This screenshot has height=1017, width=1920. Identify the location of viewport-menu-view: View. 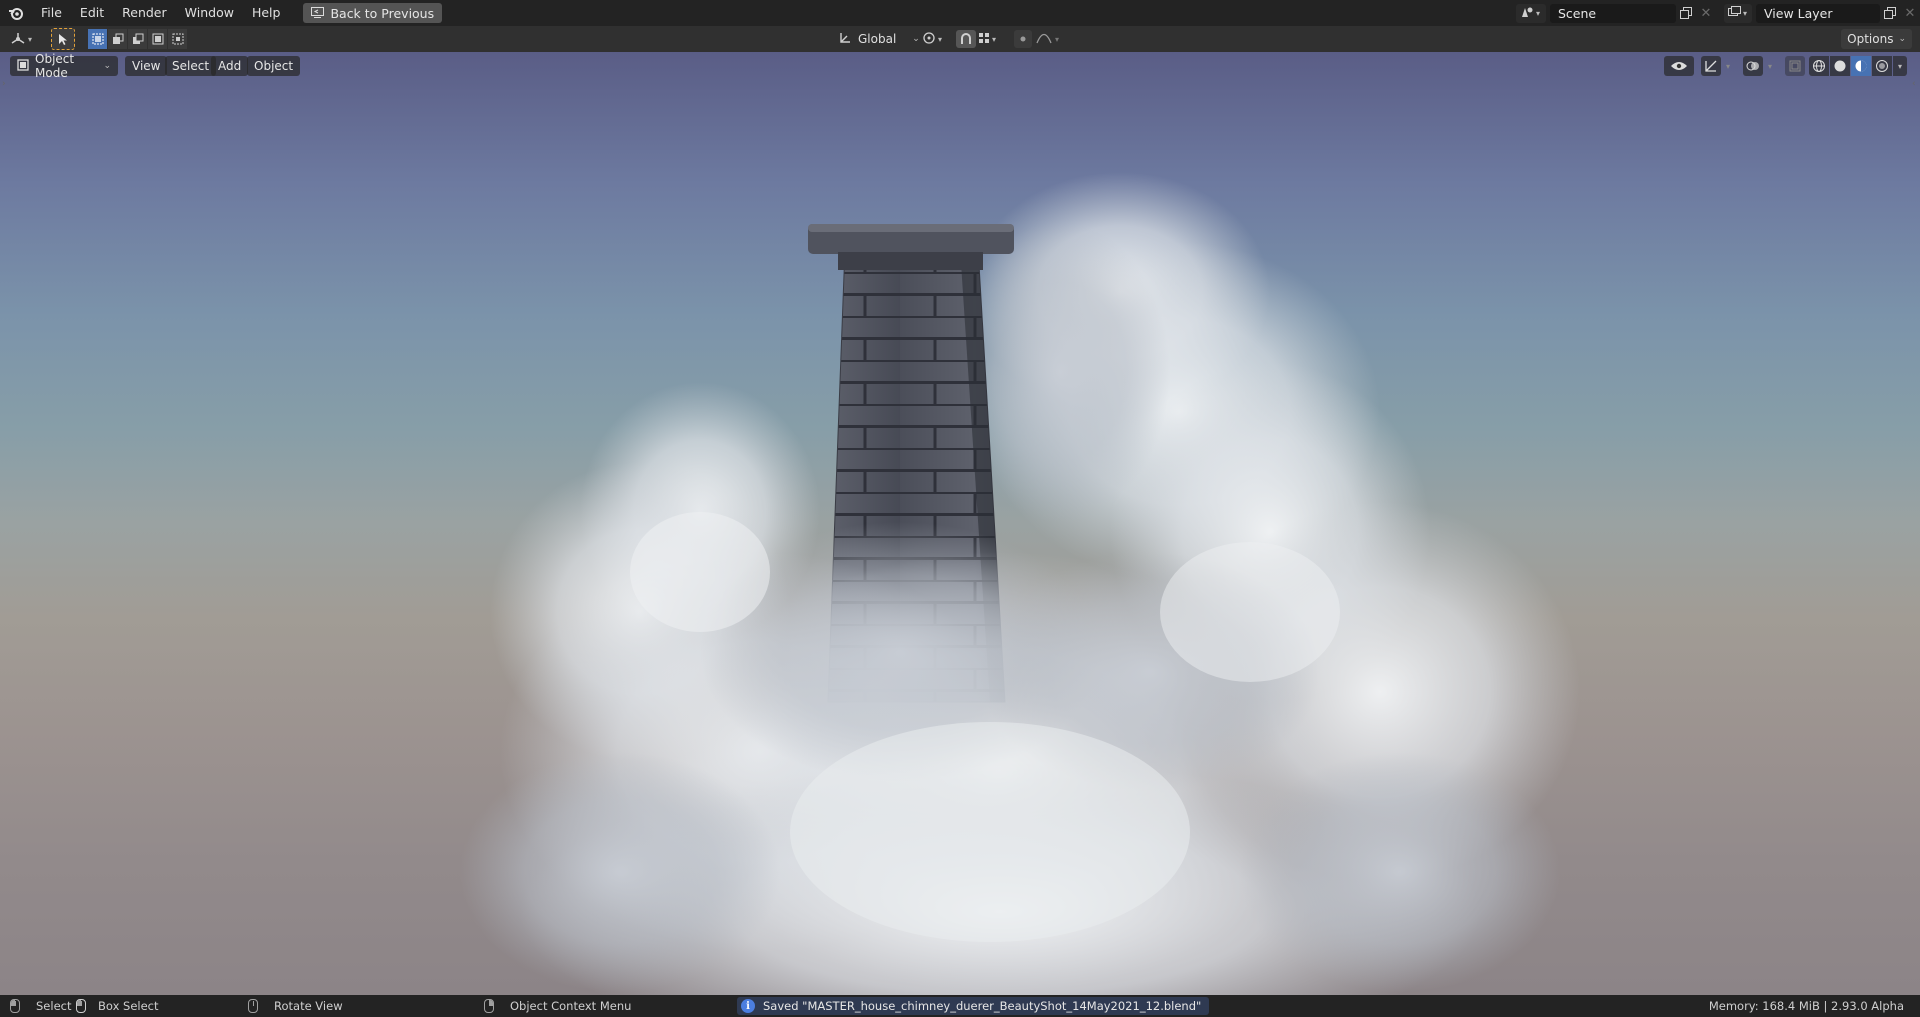
(146, 66).